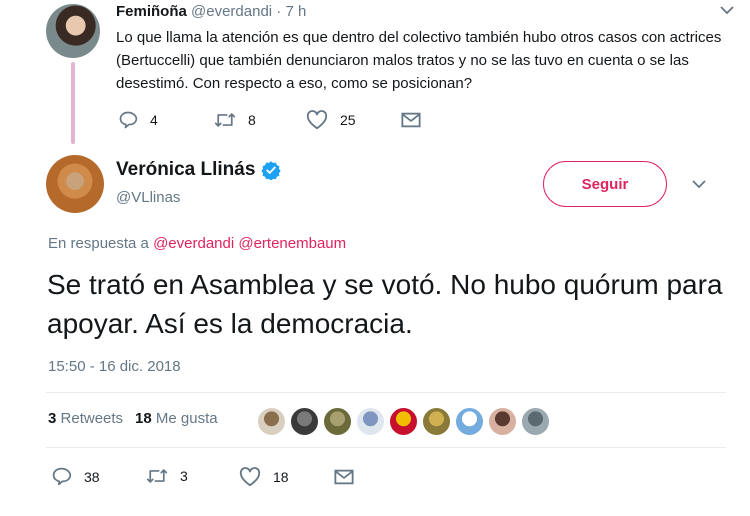  I want to click on author-name-row: Verónica Llinás, so click(199, 170).